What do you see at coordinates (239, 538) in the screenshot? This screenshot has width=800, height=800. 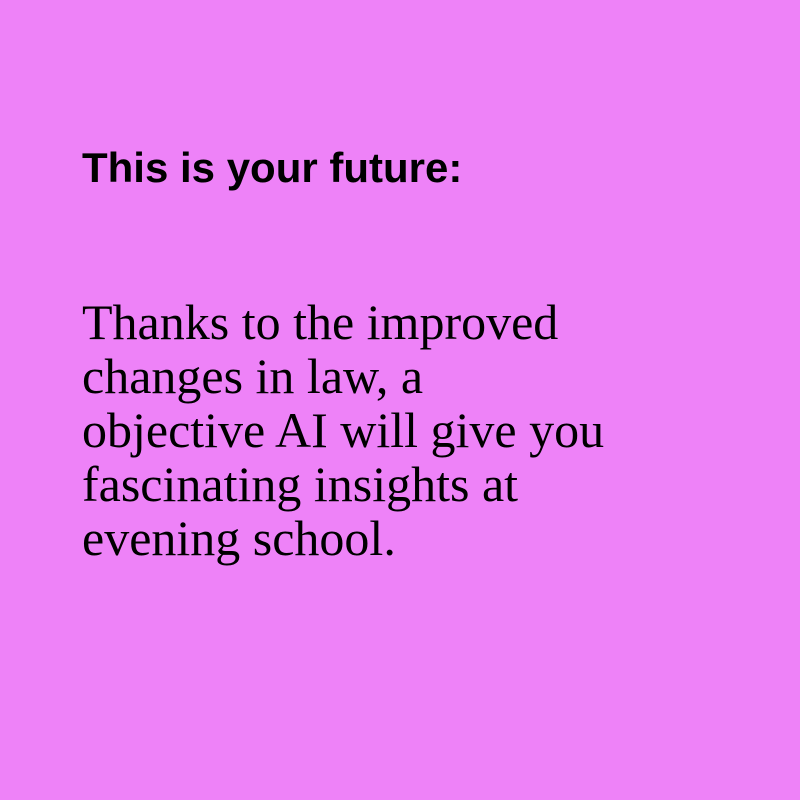 I see `body-line-5: evening school.` at bounding box center [239, 538].